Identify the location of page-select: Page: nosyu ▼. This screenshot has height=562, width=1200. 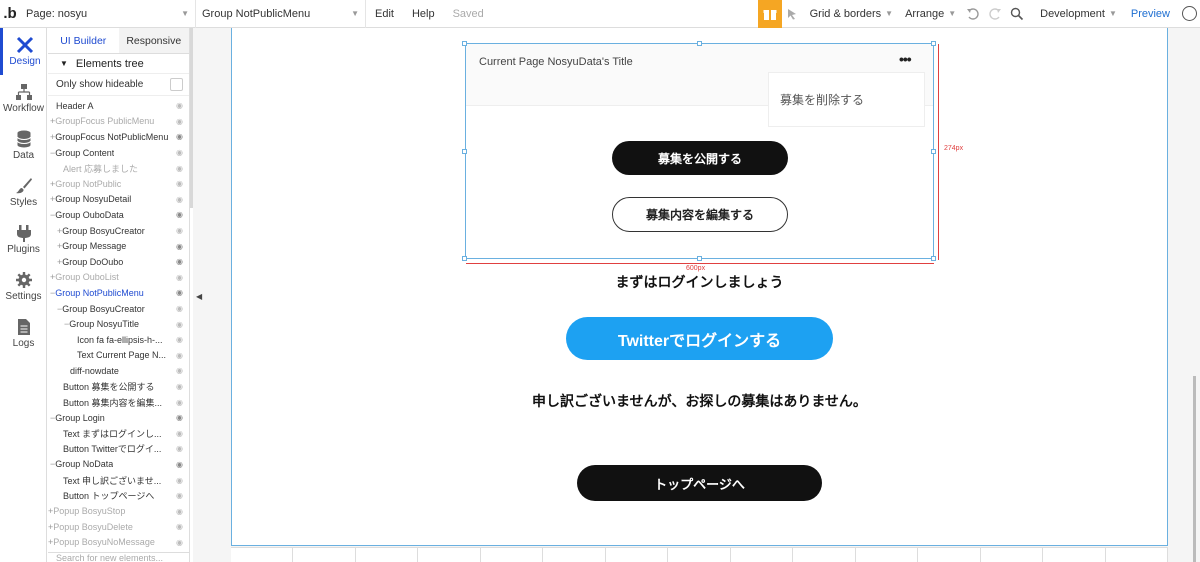
(108, 14).